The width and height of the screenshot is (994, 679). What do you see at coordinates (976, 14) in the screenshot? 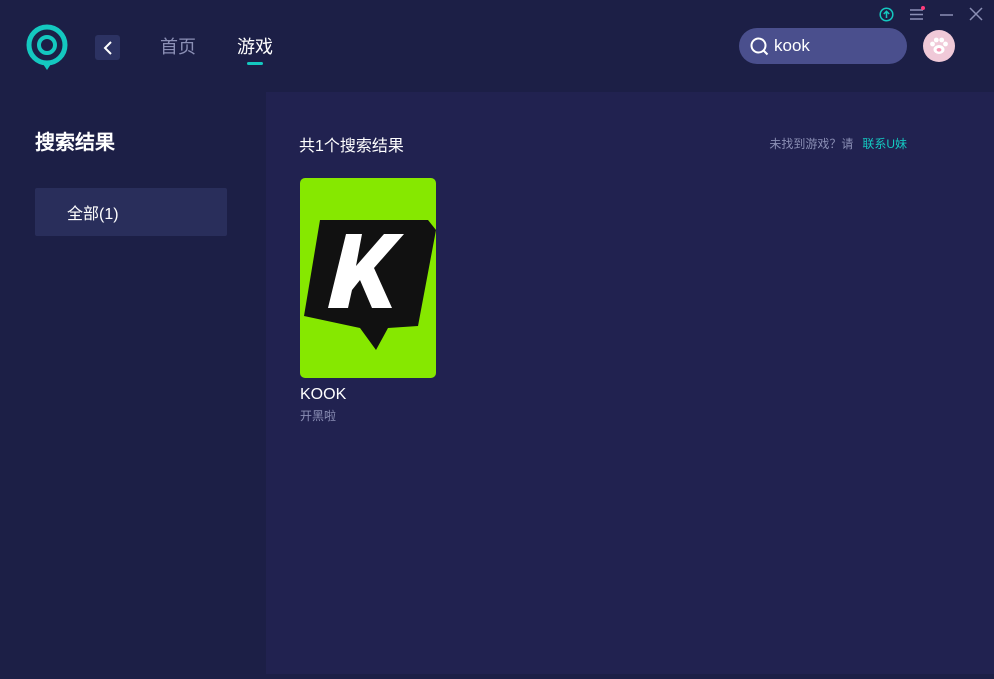
I see `close-icon` at bounding box center [976, 14].